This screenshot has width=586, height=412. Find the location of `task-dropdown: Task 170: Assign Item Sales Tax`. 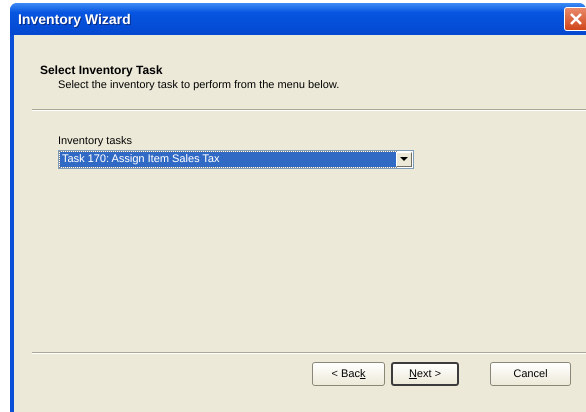

task-dropdown: Task 170: Assign Item Sales Tax is located at coordinates (236, 159).